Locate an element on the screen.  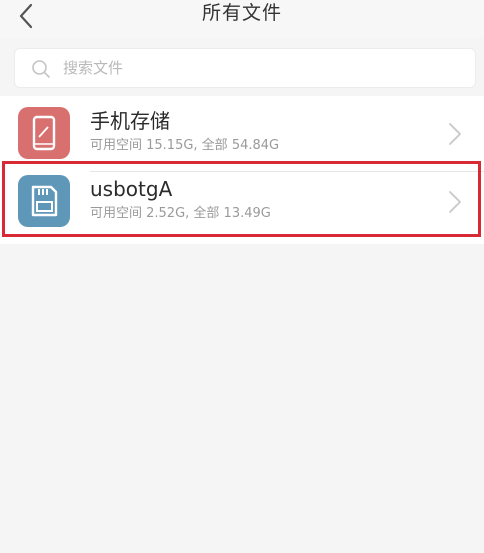
phone-storage-icon is located at coordinates (44, 133).